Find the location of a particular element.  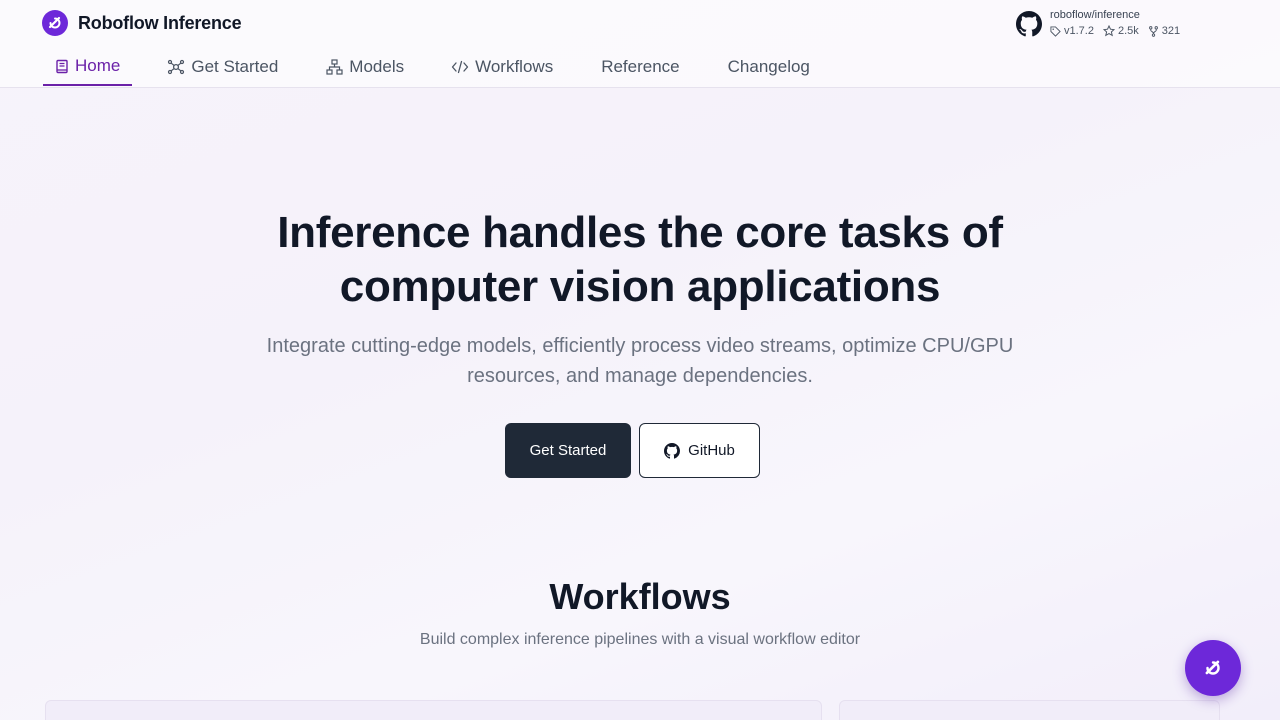

code-icon is located at coordinates (460, 67).